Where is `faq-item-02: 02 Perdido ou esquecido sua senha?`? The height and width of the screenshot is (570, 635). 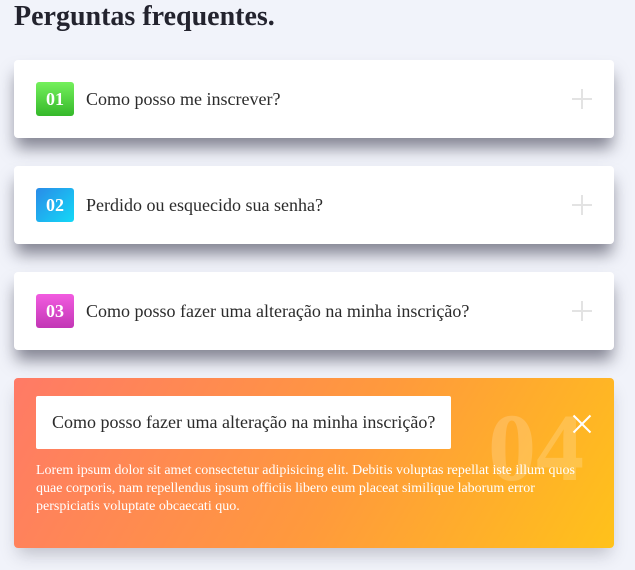
faq-item-02: 02 Perdido ou esquecido sua senha? is located at coordinates (314, 205).